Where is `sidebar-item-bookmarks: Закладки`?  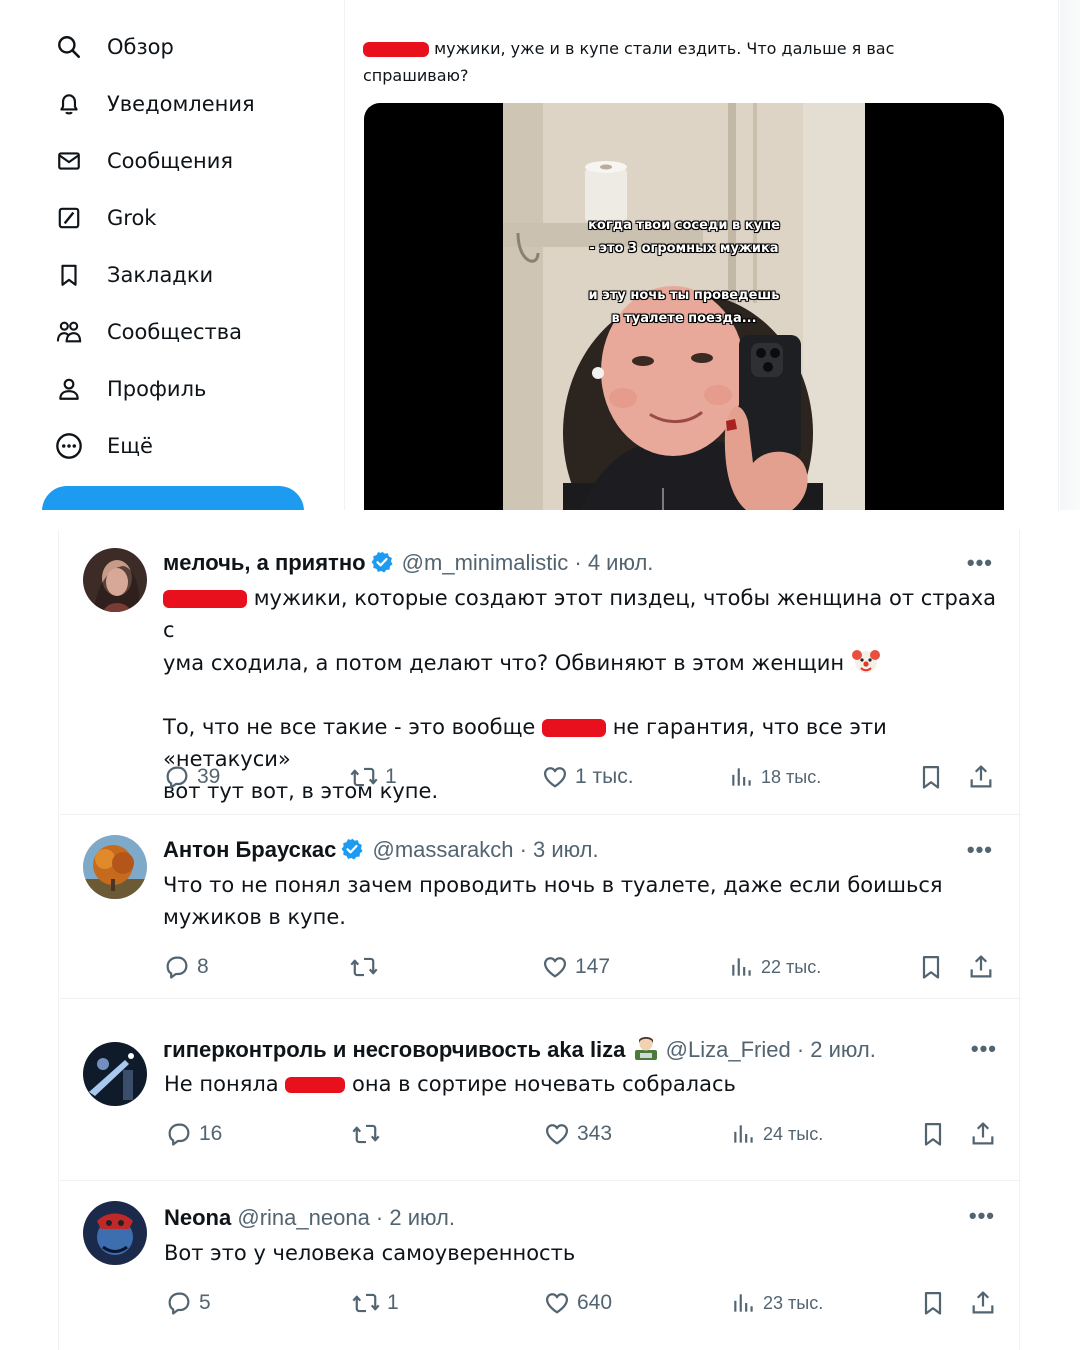
sidebar-item-bookmarks: Закладки is located at coordinates (190, 274).